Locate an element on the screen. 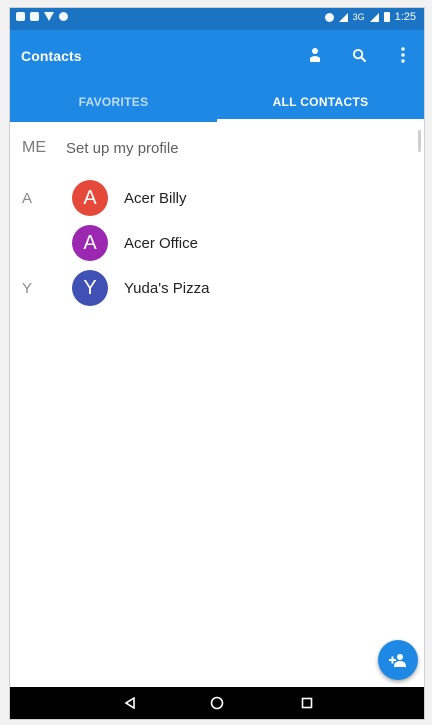 The height and width of the screenshot is (725, 432). notification-icons is located at coordinates (42, 16).